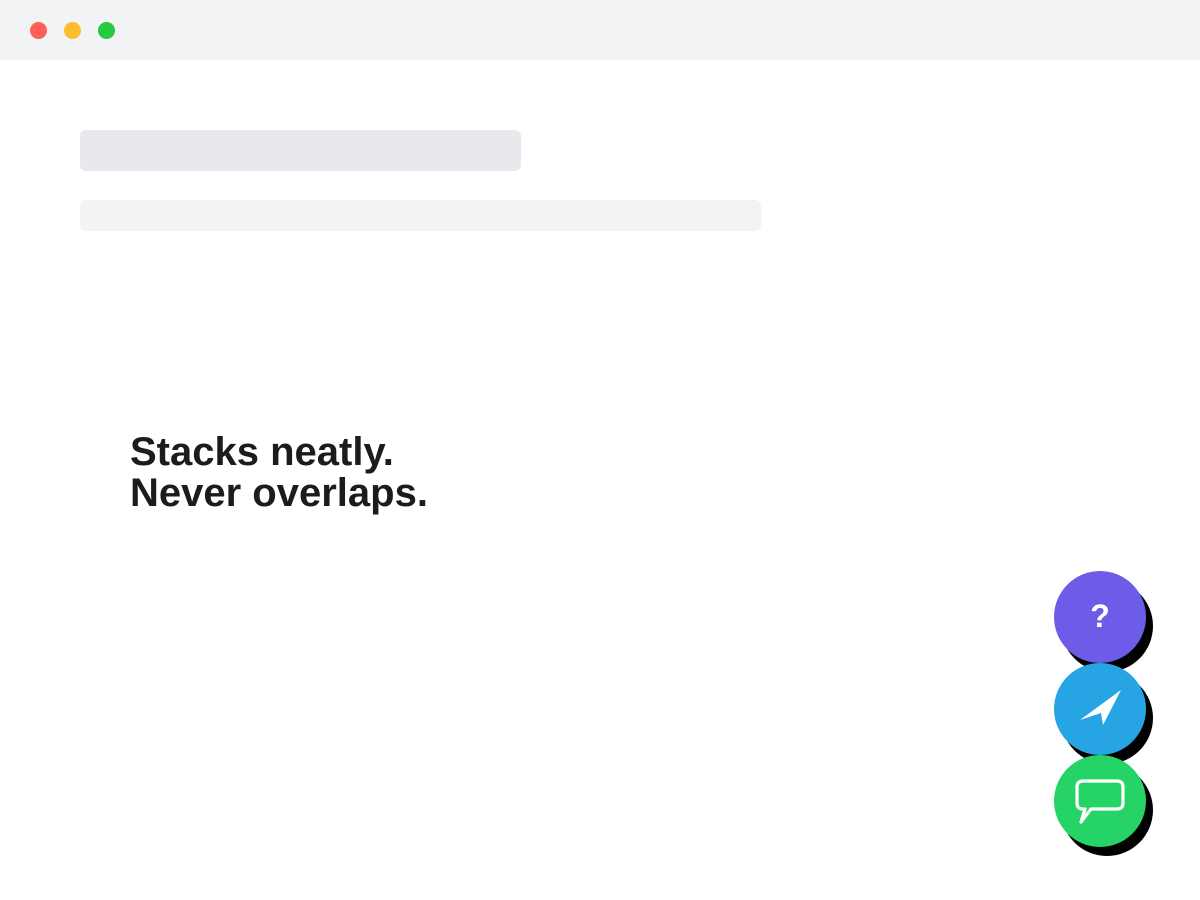 The height and width of the screenshot is (900, 1200). What do you see at coordinates (106, 30) in the screenshot?
I see `maximize-window-button` at bounding box center [106, 30].